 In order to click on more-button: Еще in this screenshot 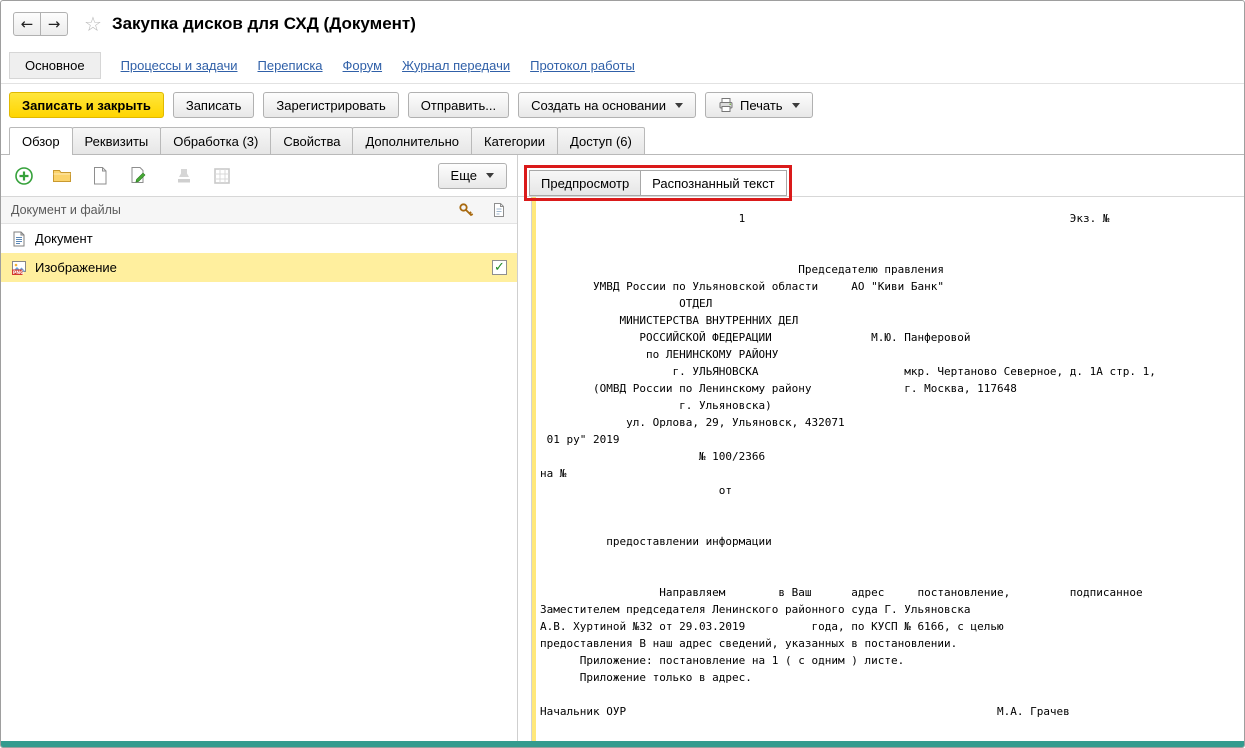, I will do `click(472, 175)`.